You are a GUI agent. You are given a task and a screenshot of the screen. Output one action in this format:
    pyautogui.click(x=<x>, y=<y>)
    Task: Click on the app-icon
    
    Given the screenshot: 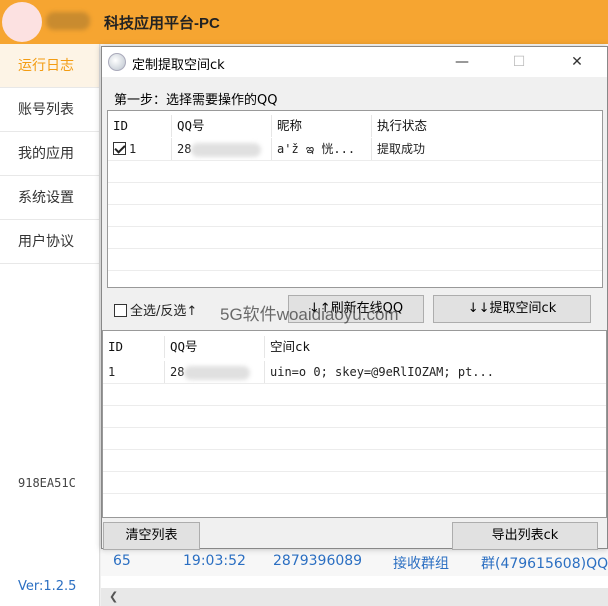 What is the action you would take?
    pyautogui.click(x=117, y=62)
    